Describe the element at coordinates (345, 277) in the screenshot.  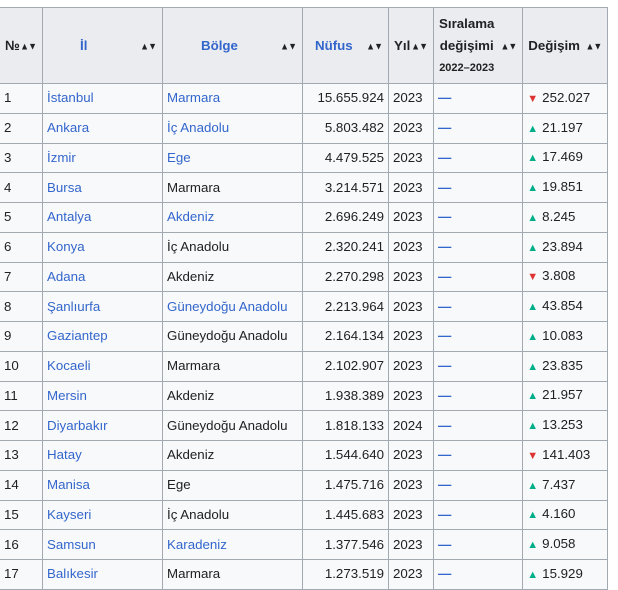
I see `population-cell: 2.270.298` at that location.